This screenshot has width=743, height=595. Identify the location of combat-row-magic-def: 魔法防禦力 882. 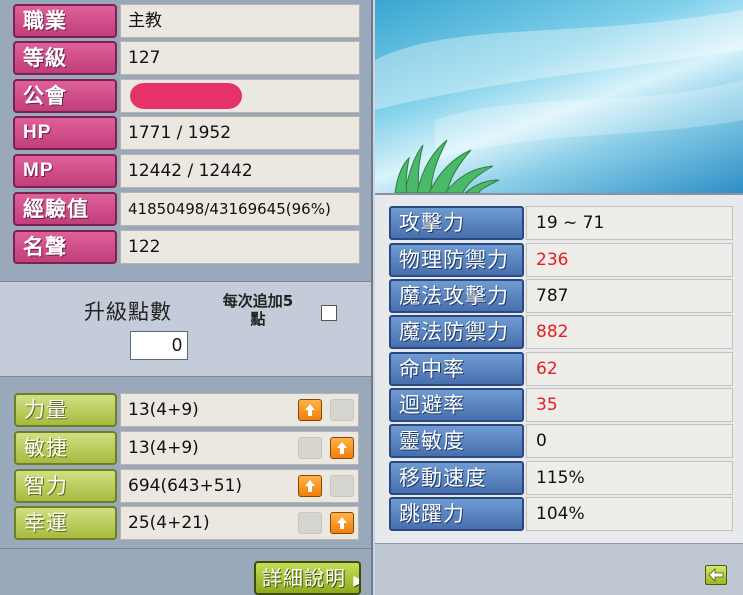
(561, 332).